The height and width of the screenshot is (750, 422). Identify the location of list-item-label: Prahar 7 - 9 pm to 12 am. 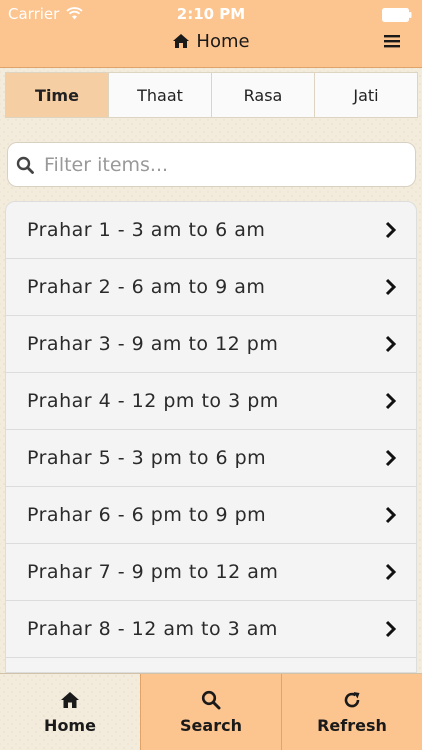
(153, 572).